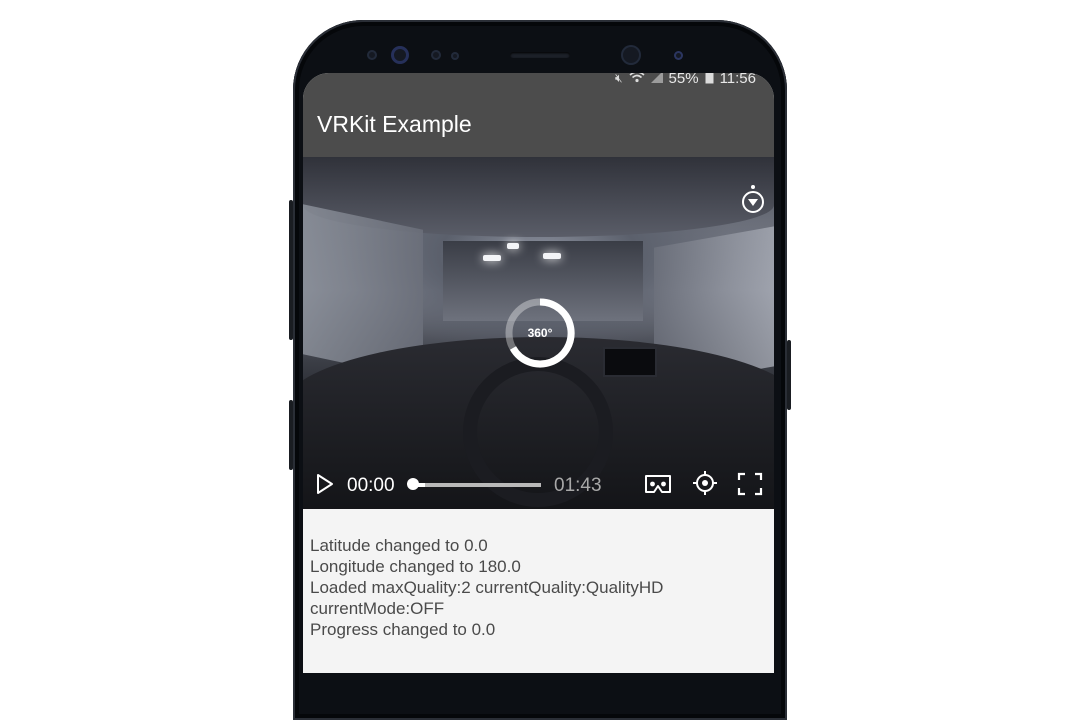 The image size is (1080, 720). Describe the element at coordinates (618, 79) in the screenshot. I see `mute-icon: 🔇︎` at that location.